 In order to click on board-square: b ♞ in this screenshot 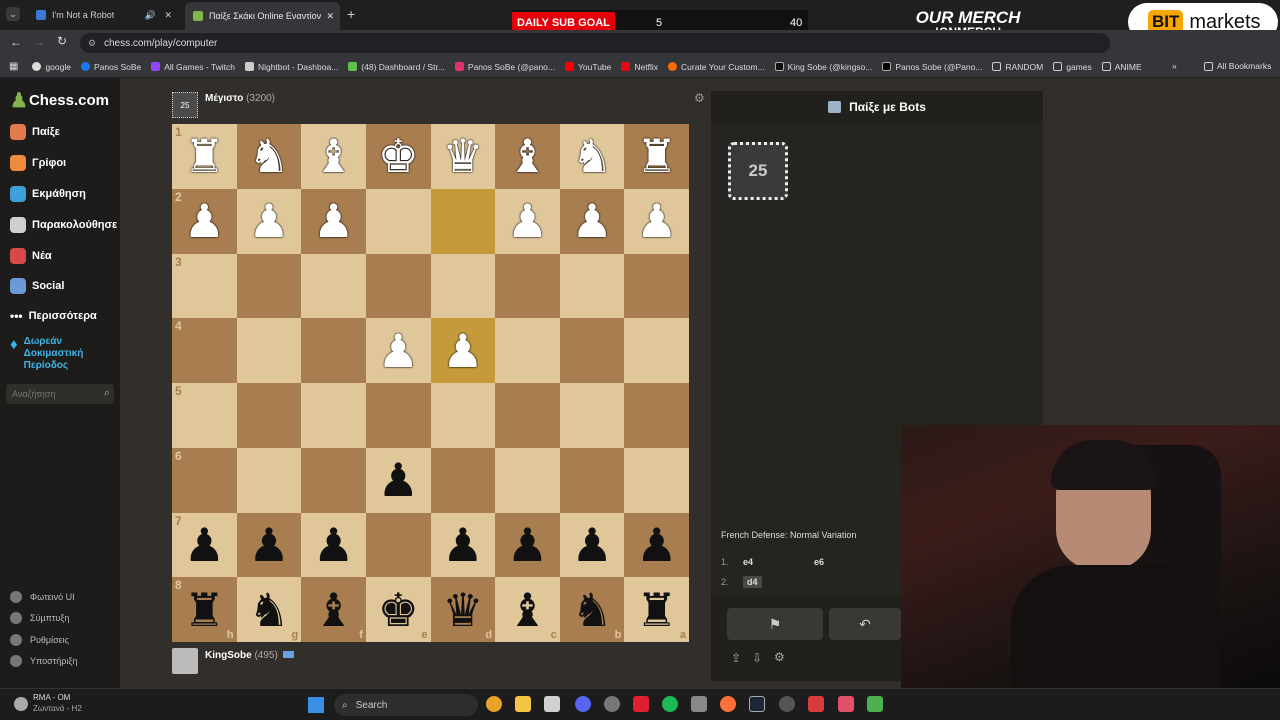, I will do `click(592, 609)`.